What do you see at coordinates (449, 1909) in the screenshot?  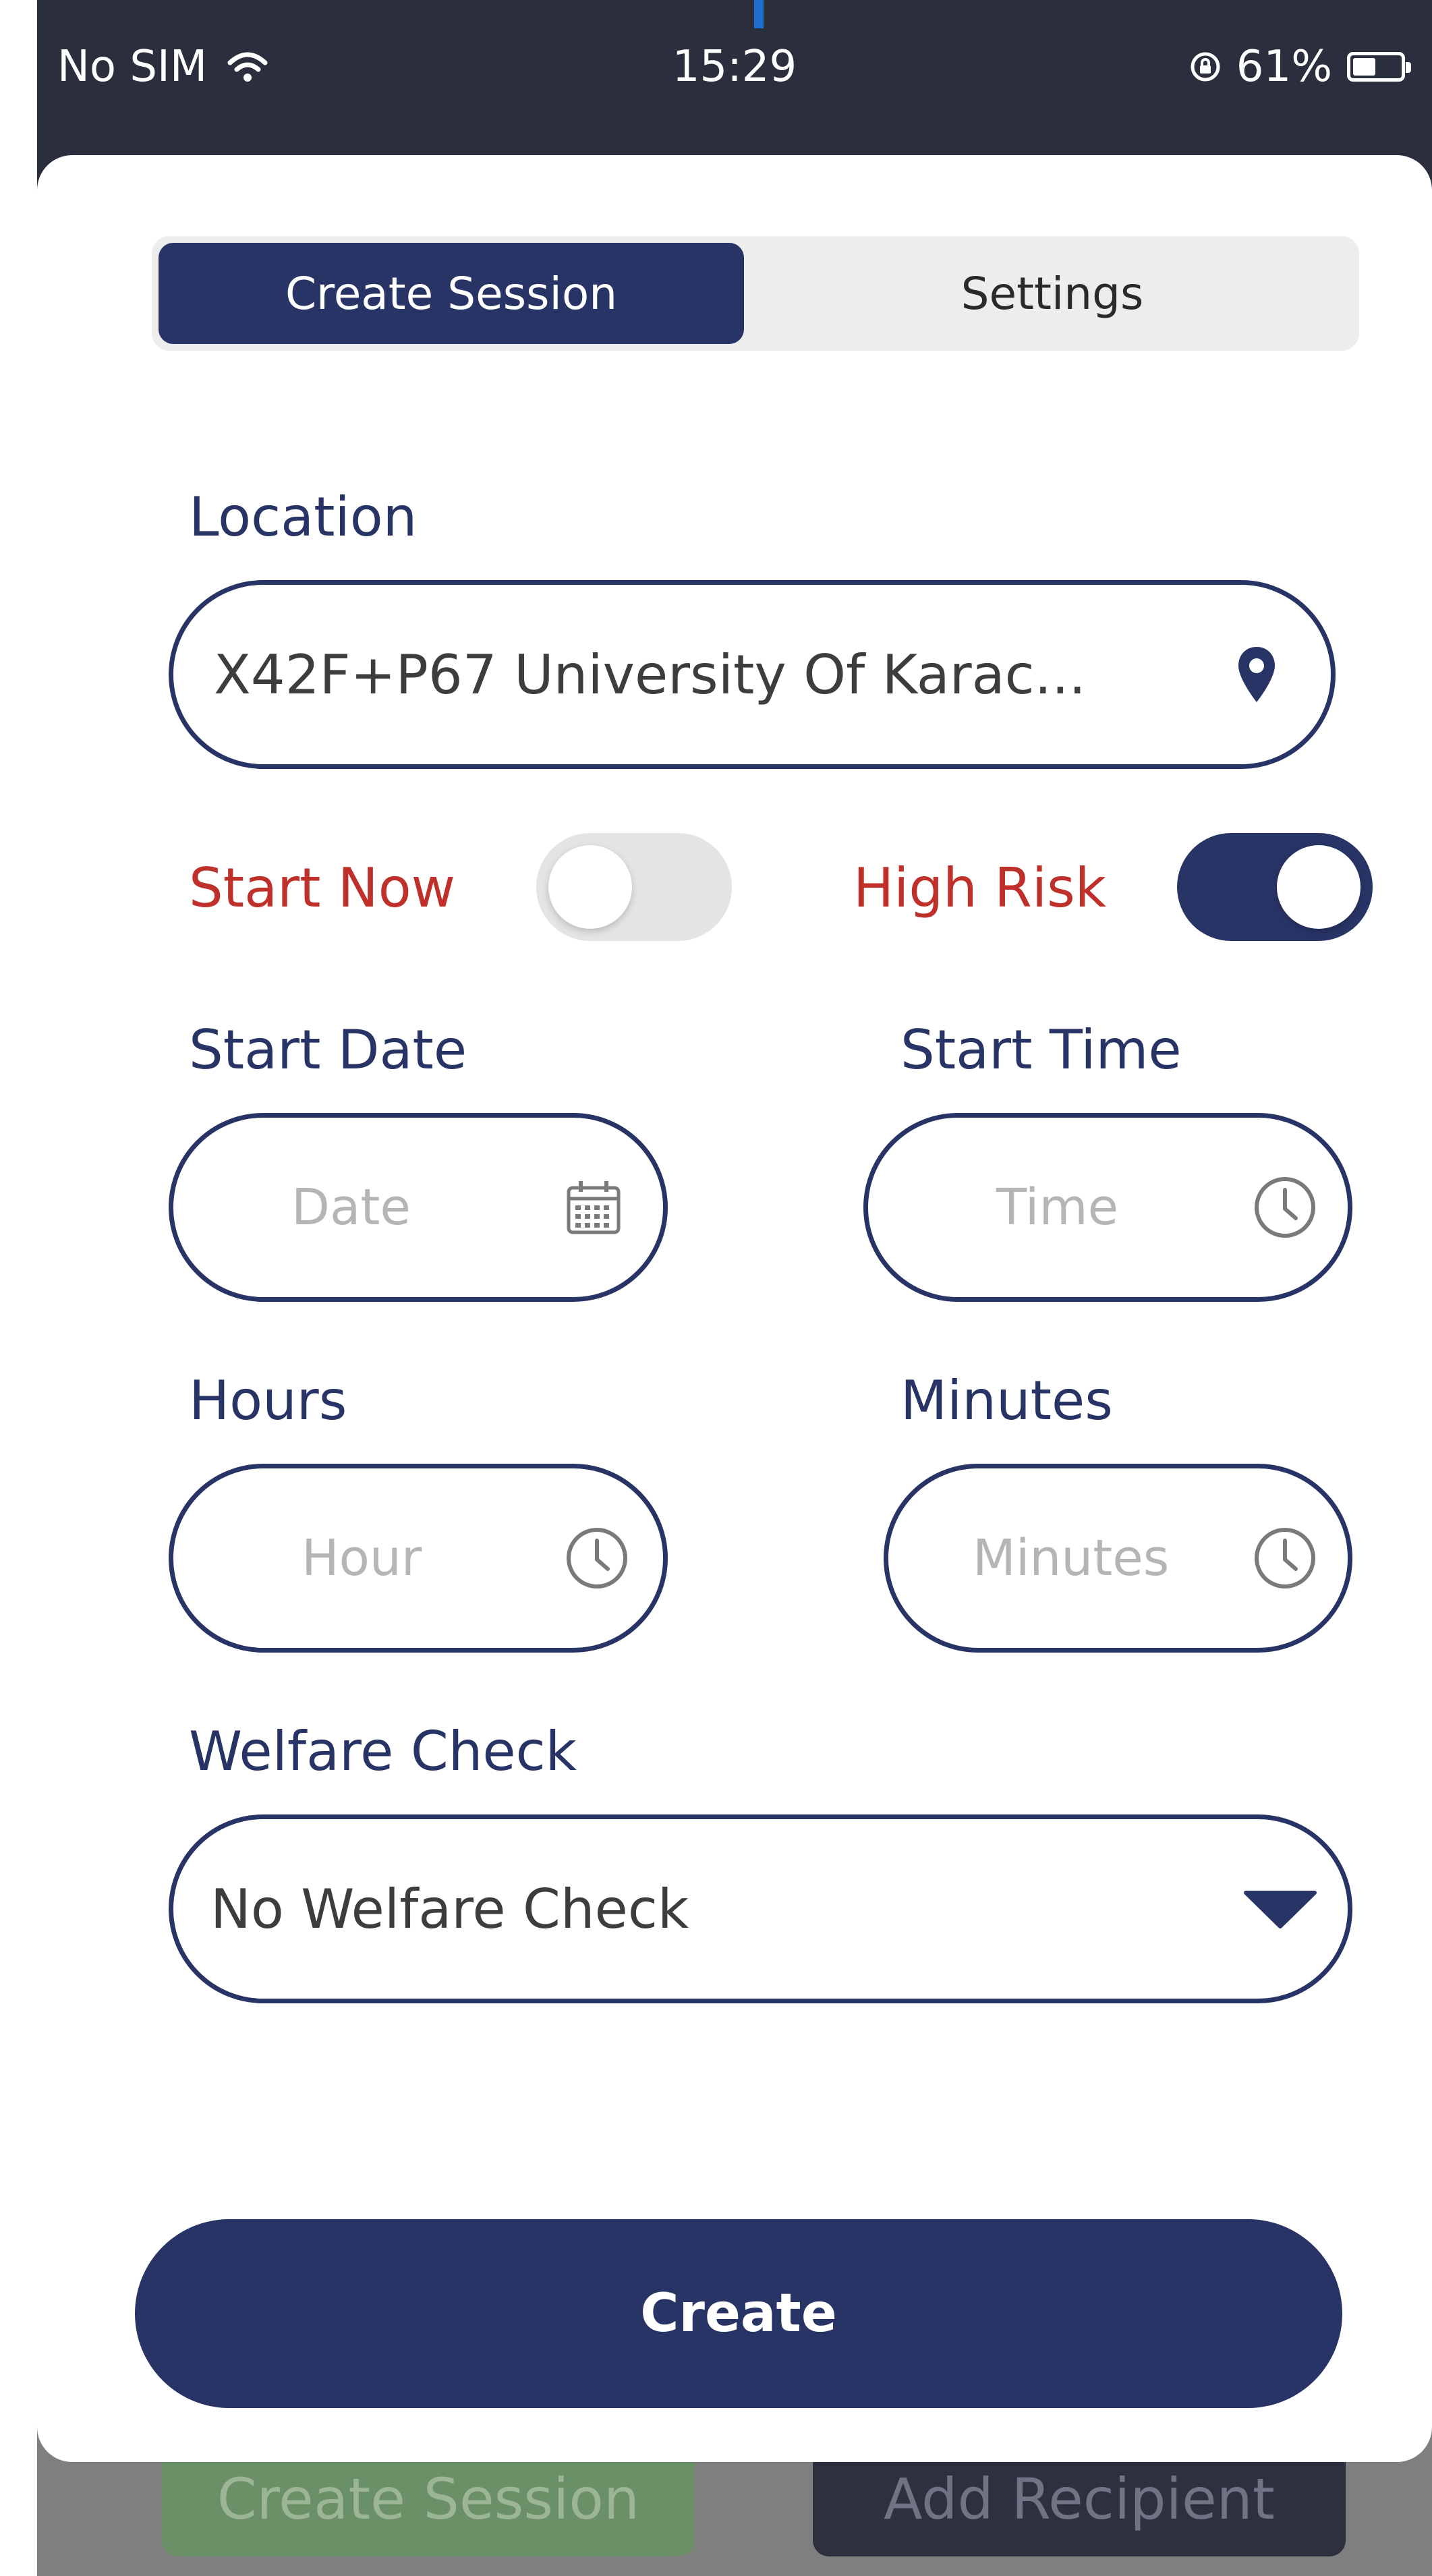 I see `welfare-check-value: No Welfare Check` at bounding box center [449, 1909].